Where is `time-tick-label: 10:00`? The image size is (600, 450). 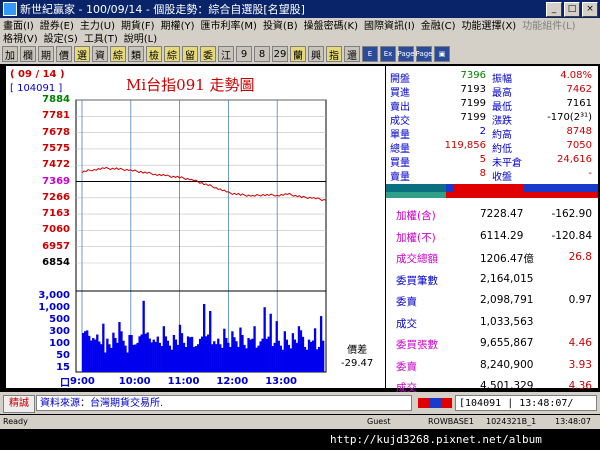
time-tick-label: 10:00 is located at coordinates (134, 381).